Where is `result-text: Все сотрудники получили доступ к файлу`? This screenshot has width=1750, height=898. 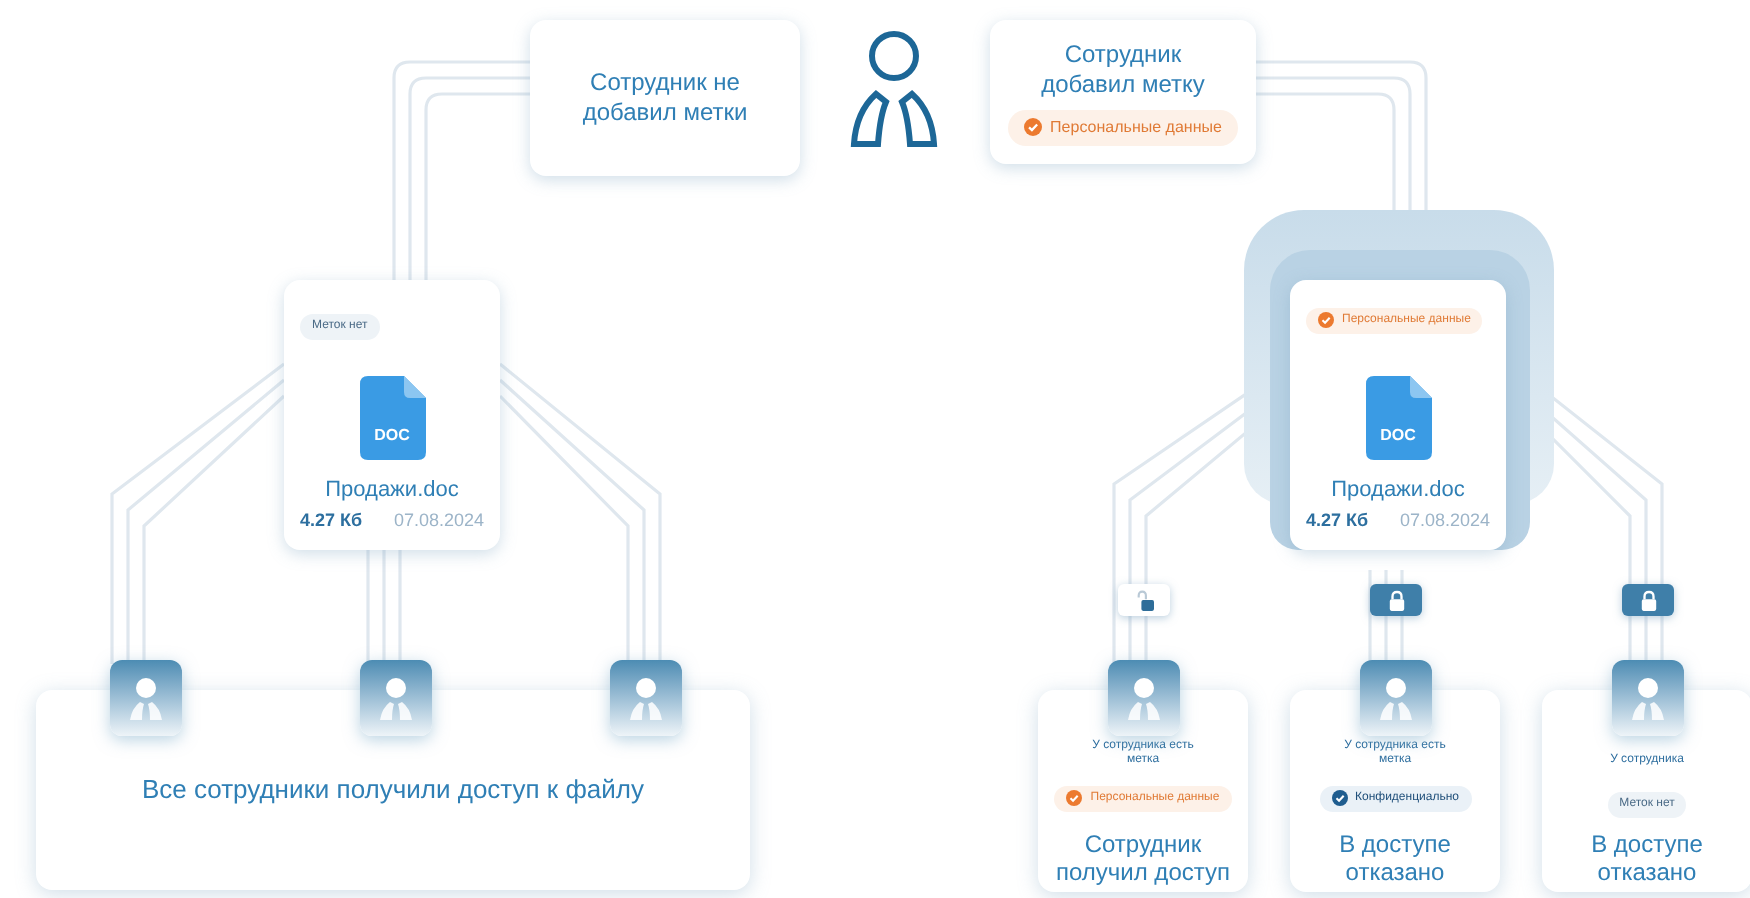
result-text: Все сотрудники получили доступ к файлу is located at coordinates (393, 790).